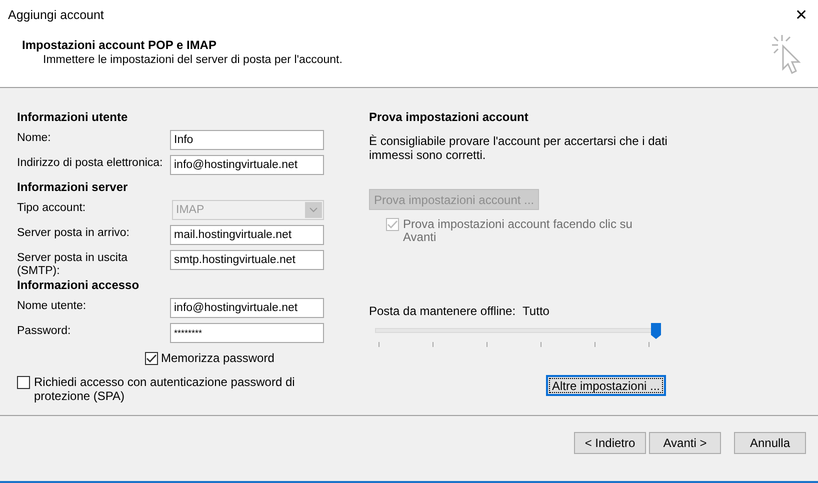  Describe the element at coordinates (770, 443) in the screenshot. I see `wizard-button: Annulla` at that location.